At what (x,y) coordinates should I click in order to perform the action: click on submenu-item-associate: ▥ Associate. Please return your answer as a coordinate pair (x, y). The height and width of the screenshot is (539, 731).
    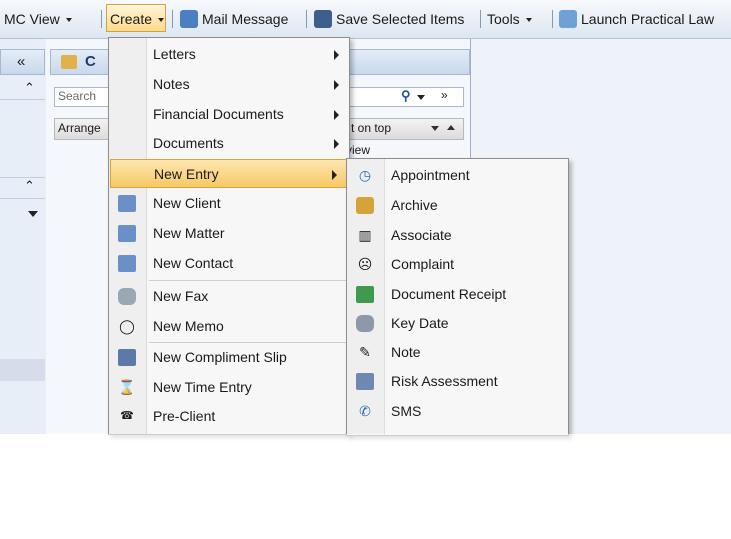
    Looking at the image, I should click on (457, 235).